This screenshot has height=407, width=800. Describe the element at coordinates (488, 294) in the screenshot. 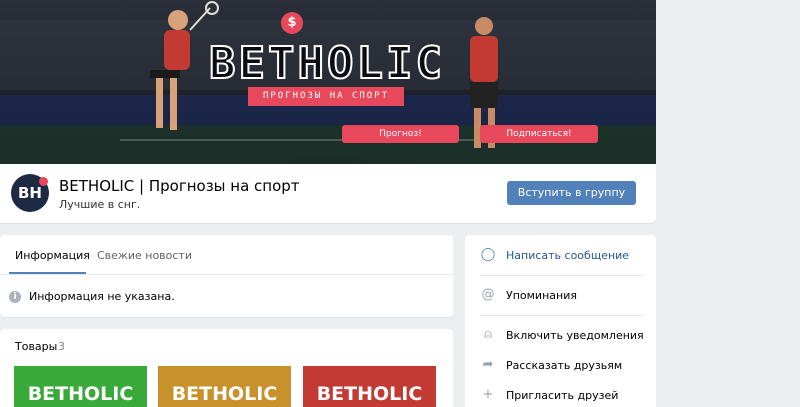

I see `at-icon: @` at that location.